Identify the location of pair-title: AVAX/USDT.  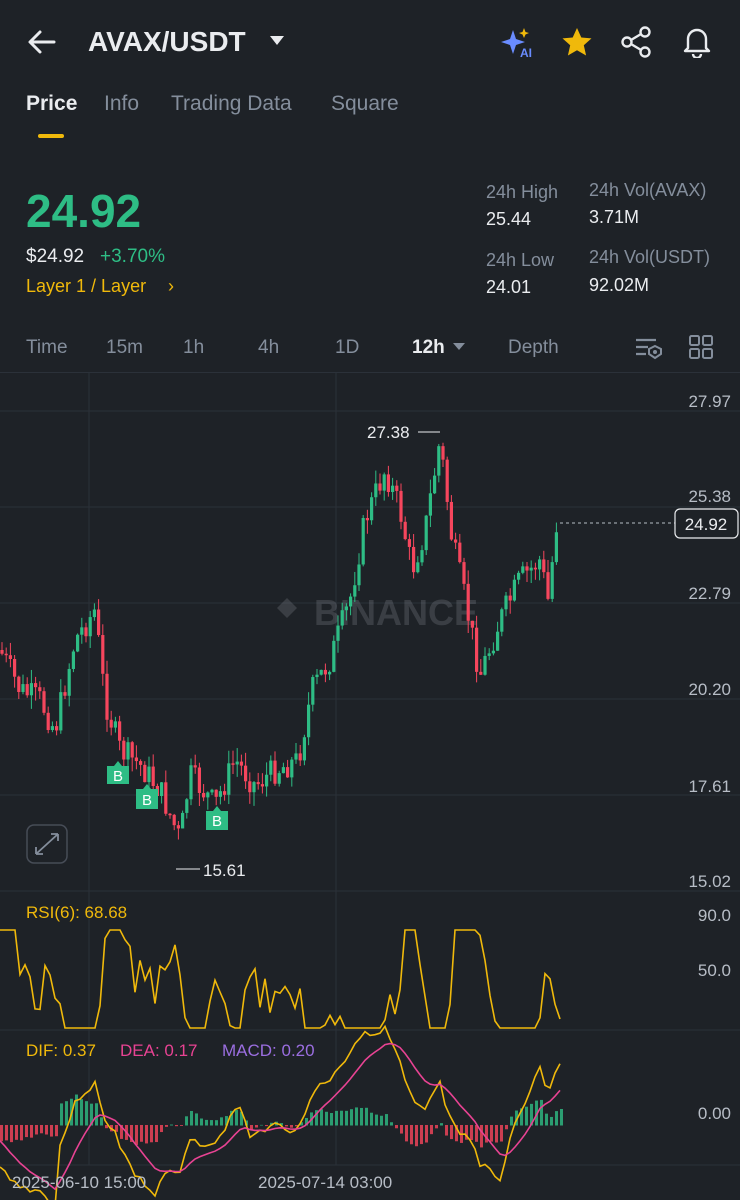
(167, 42).